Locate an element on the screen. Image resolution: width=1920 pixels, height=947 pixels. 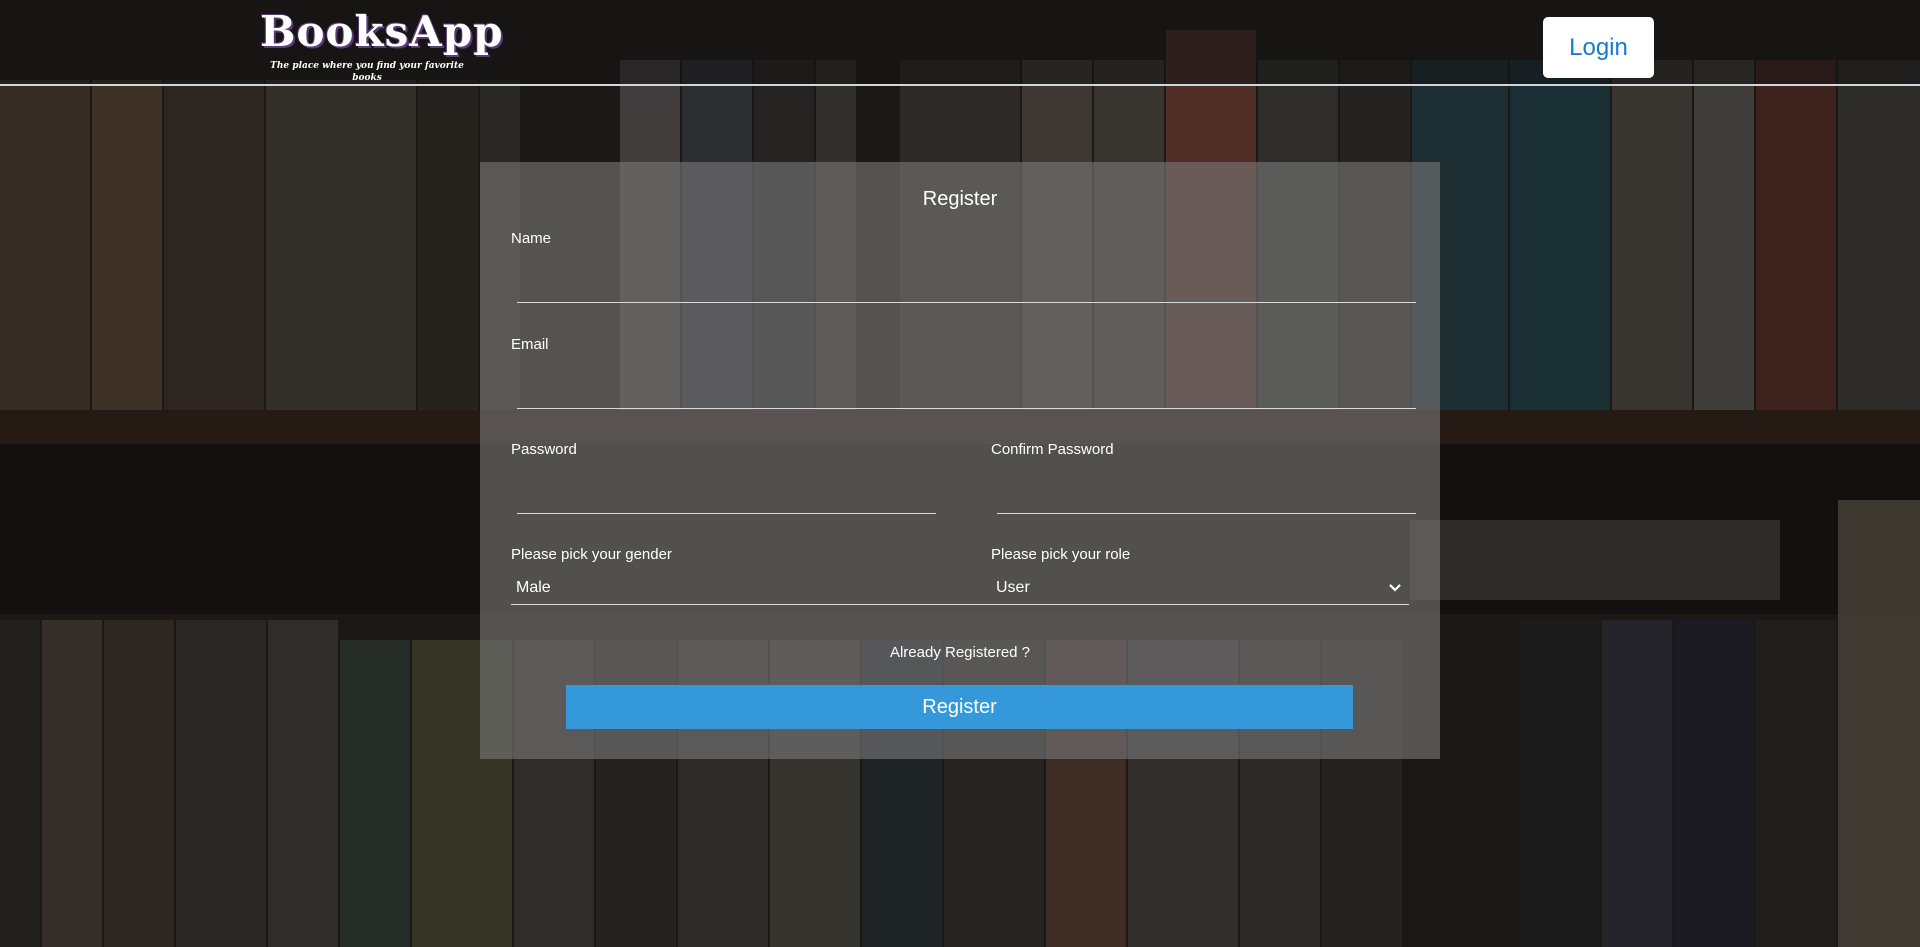
email-input is located at coordinates (966, 393).